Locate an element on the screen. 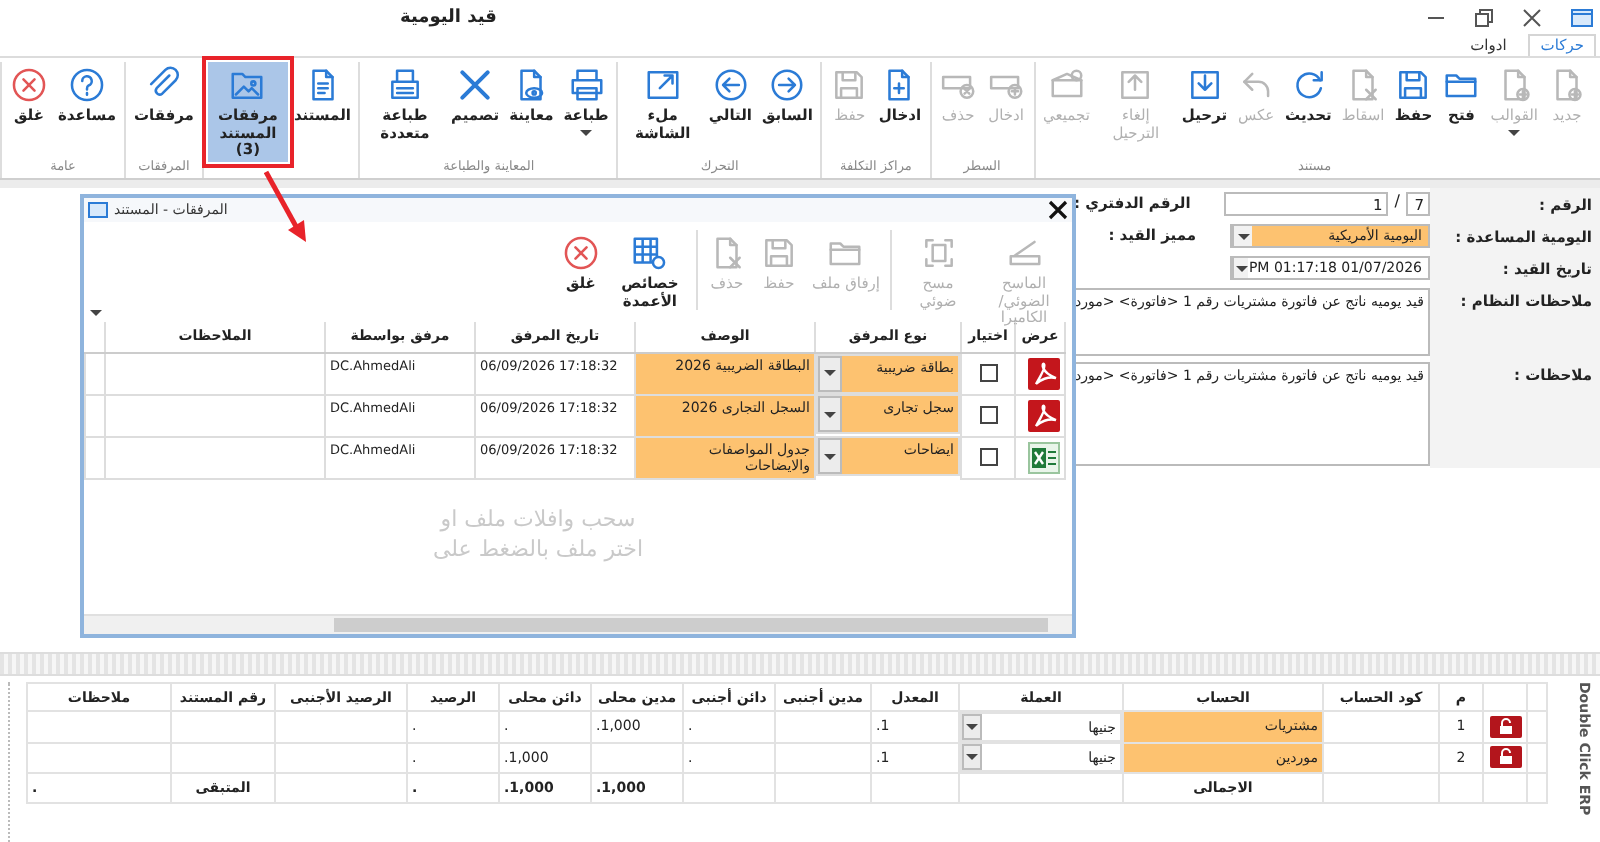 The width and height of the screenshot is (1600, 842). tray-down-icon is located at coordinates (1204, 85).